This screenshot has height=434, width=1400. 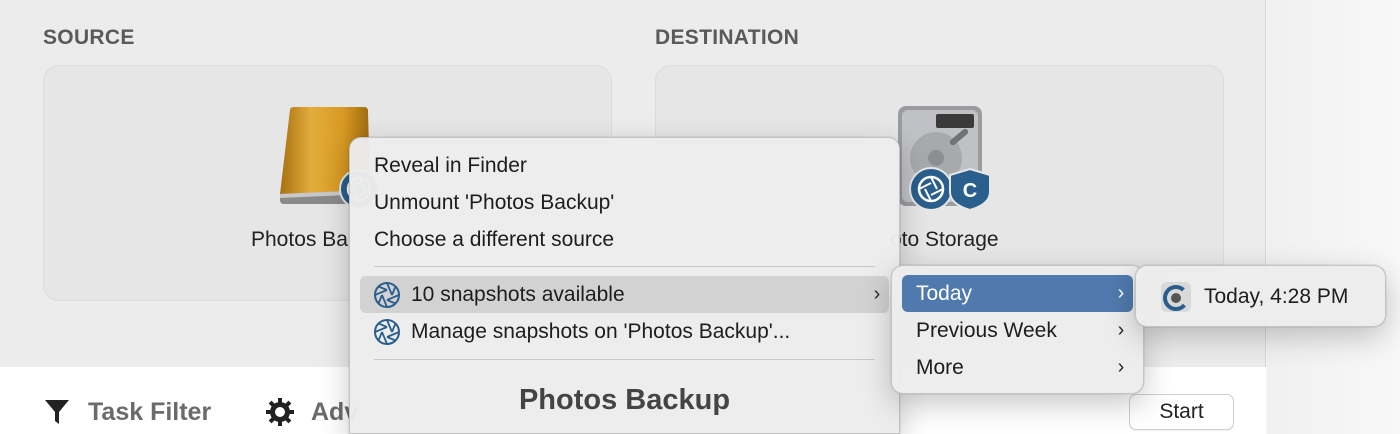 I want to click on submenu-item-today: Today ›, so click(x=1017, y=293).